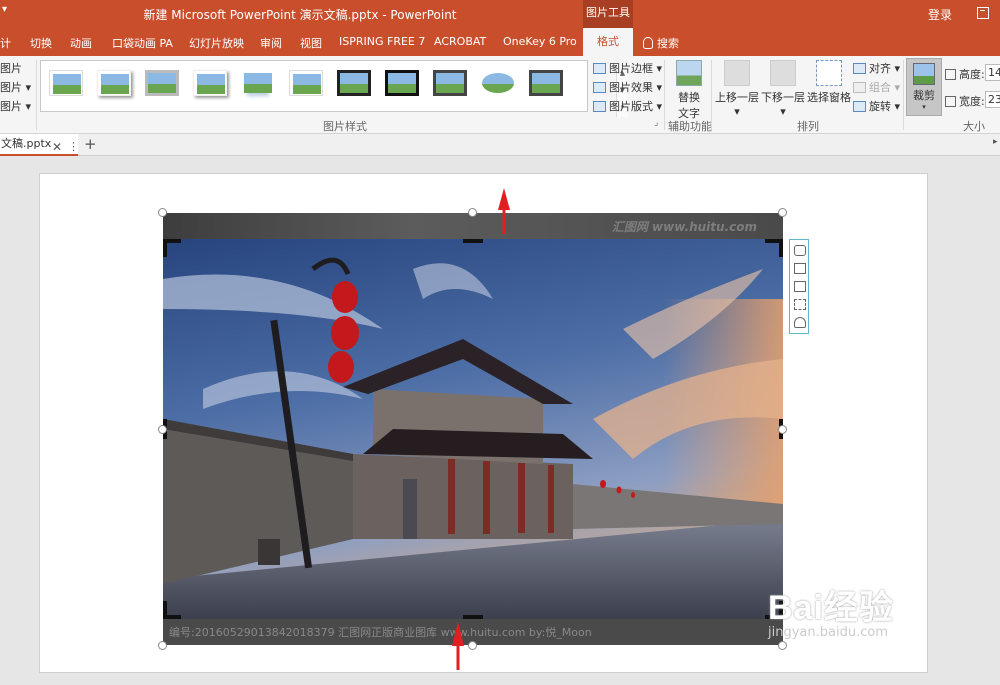 The height and width of the screenshot is (685, 1000). What do you see at coordinates (992, 99) in the screenshot?
I see `width-input: 23` at bounding box center [992, 99].